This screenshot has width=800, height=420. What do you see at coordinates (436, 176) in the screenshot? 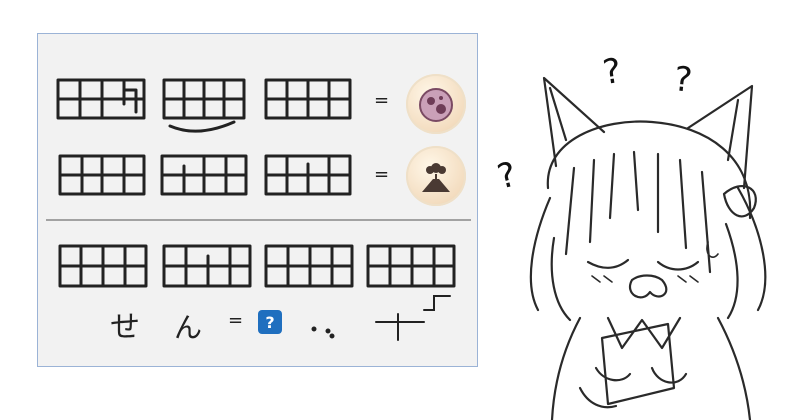
I see `volcano-coin-icon` at bounding box center [436, 176].